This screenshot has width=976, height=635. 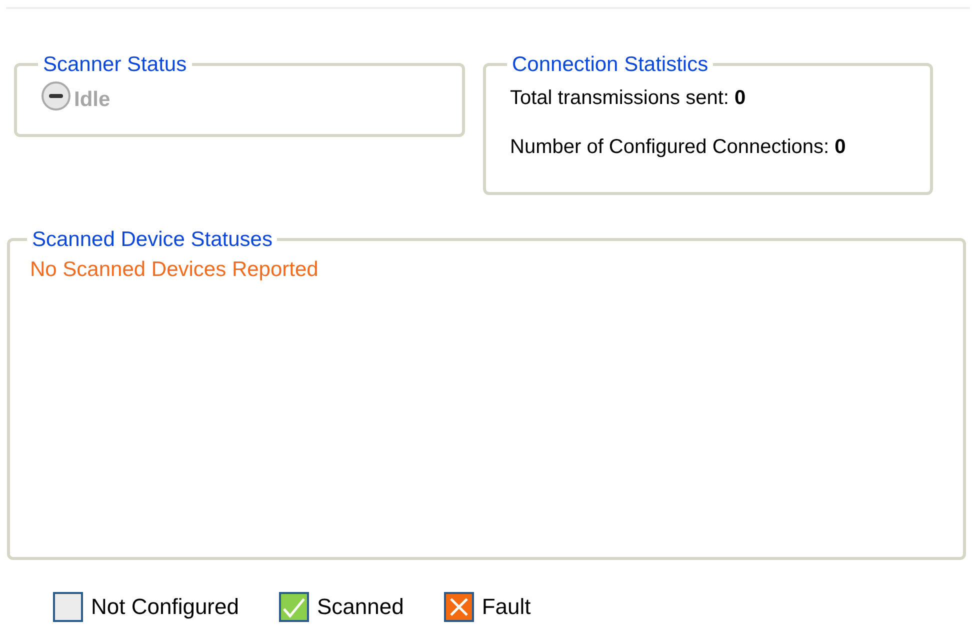 I want to click on statistic-text: Total transmissions sent: 0, so click(x=628, y=98).